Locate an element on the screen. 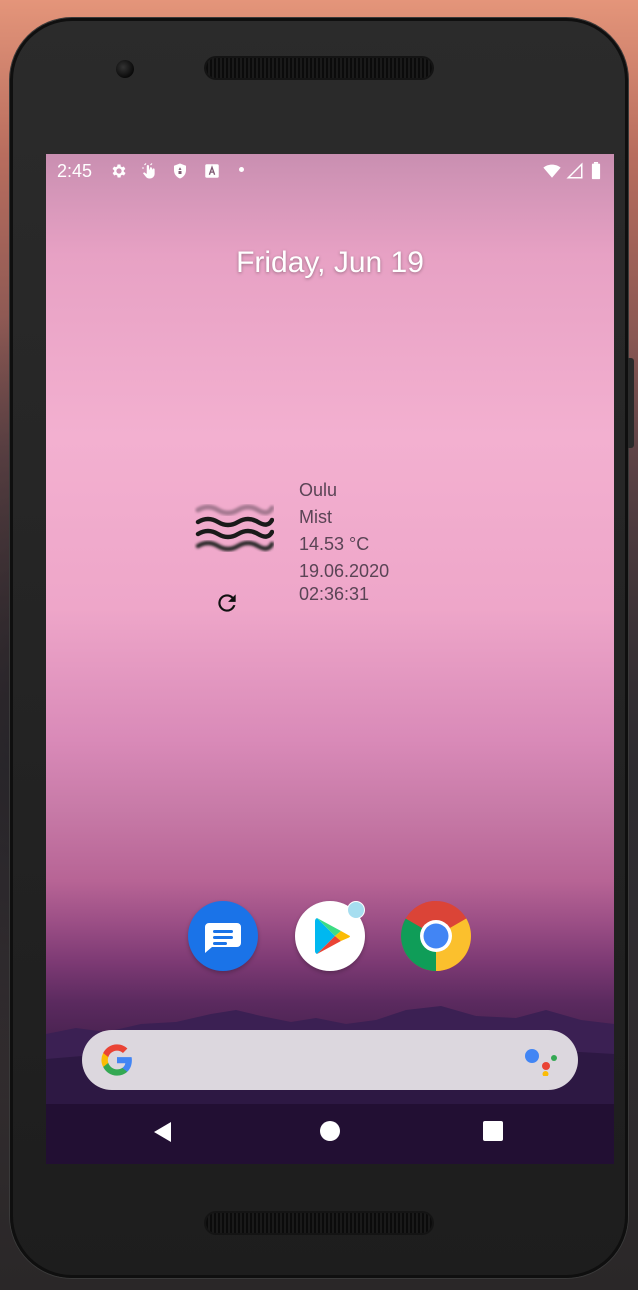 The width and height of the screenshot is (638, 1290). messages-icon is located at coordinates (223, 938).